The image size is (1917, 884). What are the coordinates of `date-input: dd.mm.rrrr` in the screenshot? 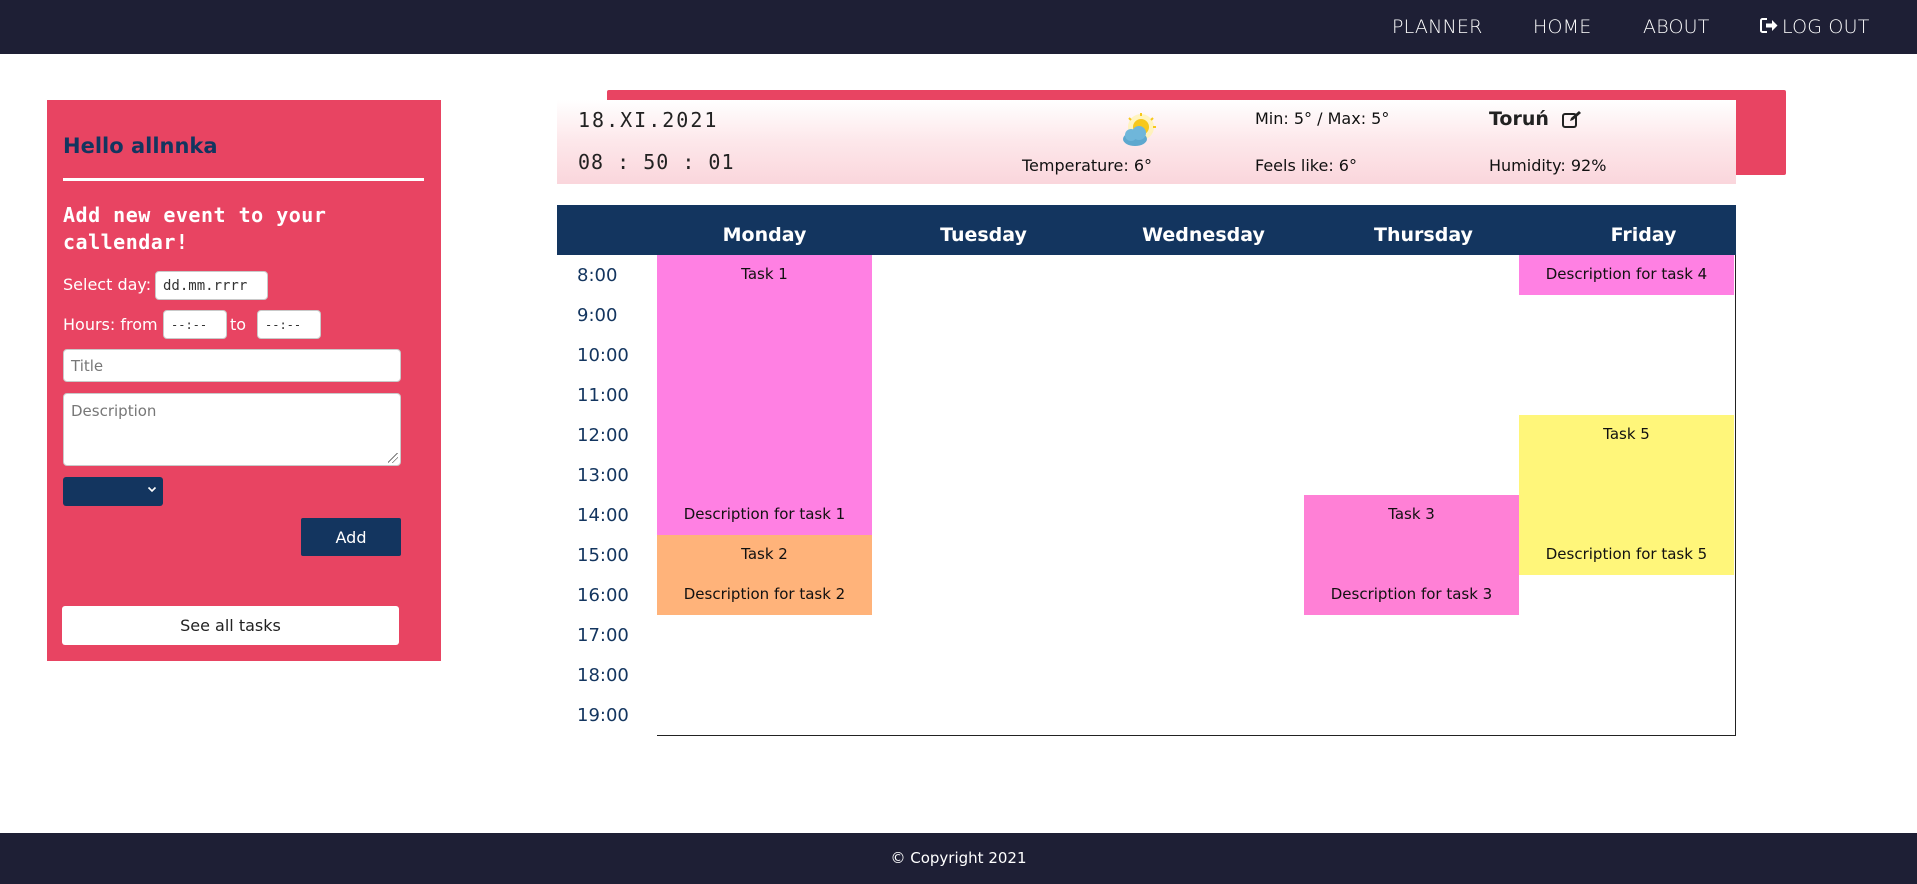 It's located at (211, 285).